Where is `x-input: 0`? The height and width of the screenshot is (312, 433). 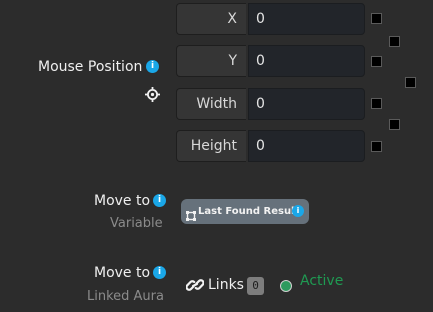 x-input: 0 is located at coordinates (306, 19).